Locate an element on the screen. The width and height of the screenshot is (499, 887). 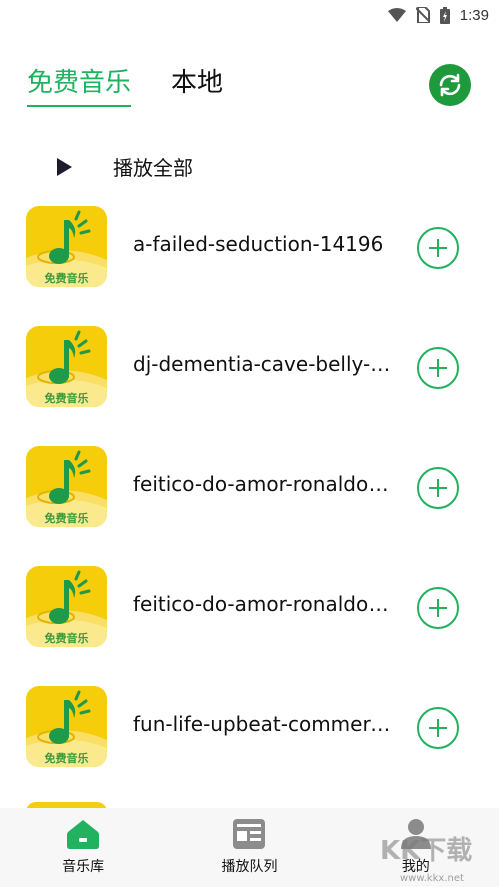
status-time: 1:39 is located at coordinates (474, 15).